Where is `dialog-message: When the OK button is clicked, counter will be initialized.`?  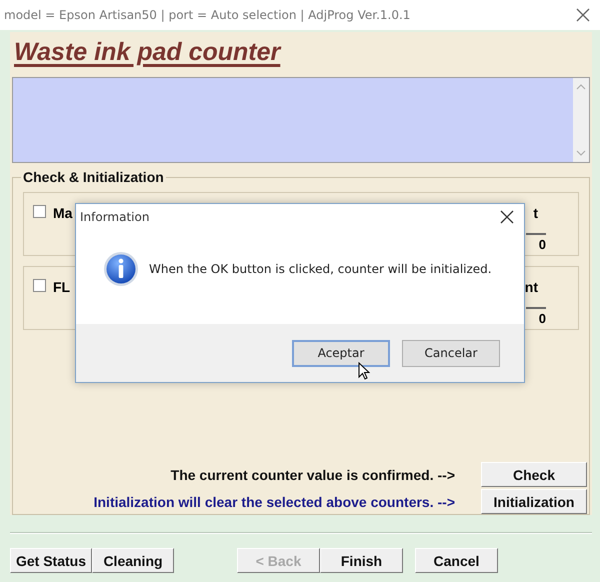
dialog-message: When the OK button is clicked, counter will be initialized. is located at coordinates (320, 269).